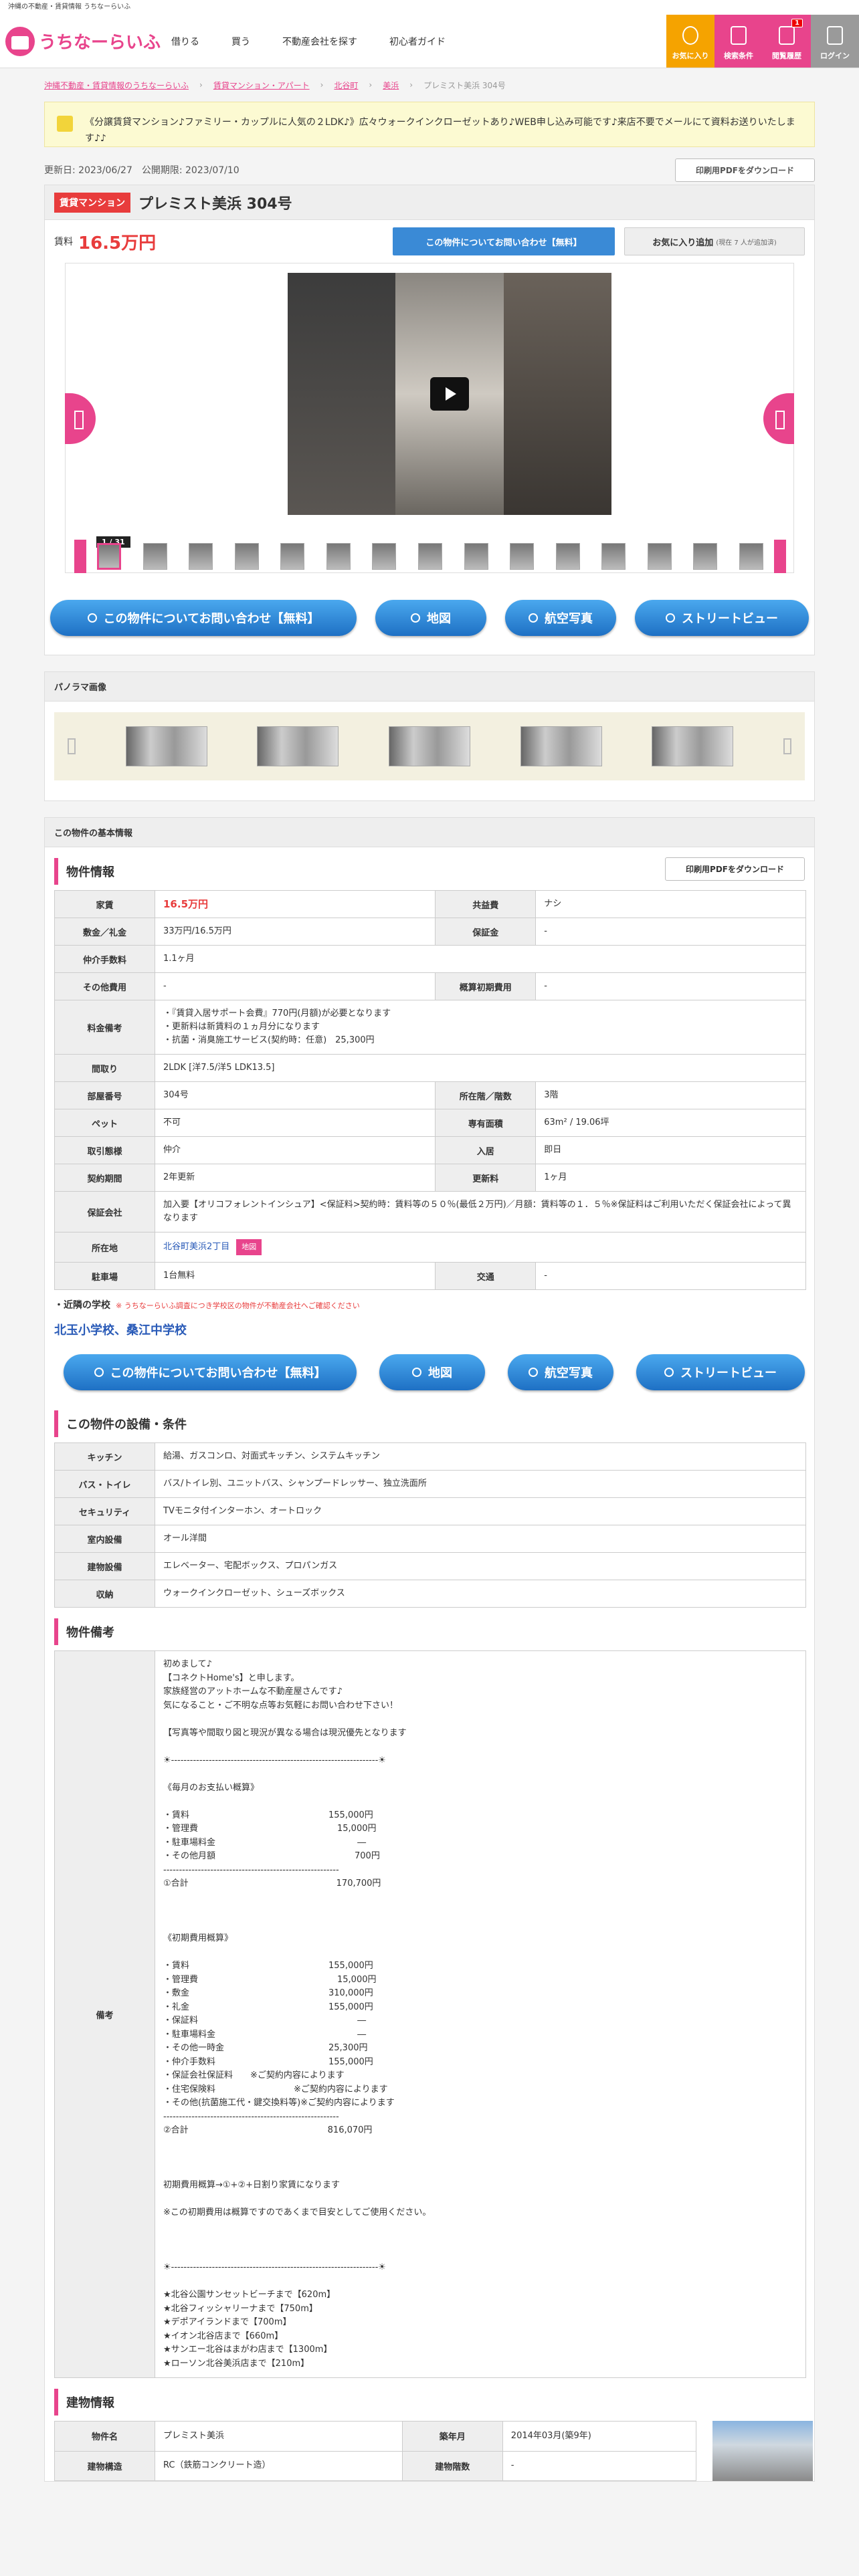  Describe the element at coordinates (80, 41) in the screenshot. I see `site-logo: うちなーらいふ` at that location.